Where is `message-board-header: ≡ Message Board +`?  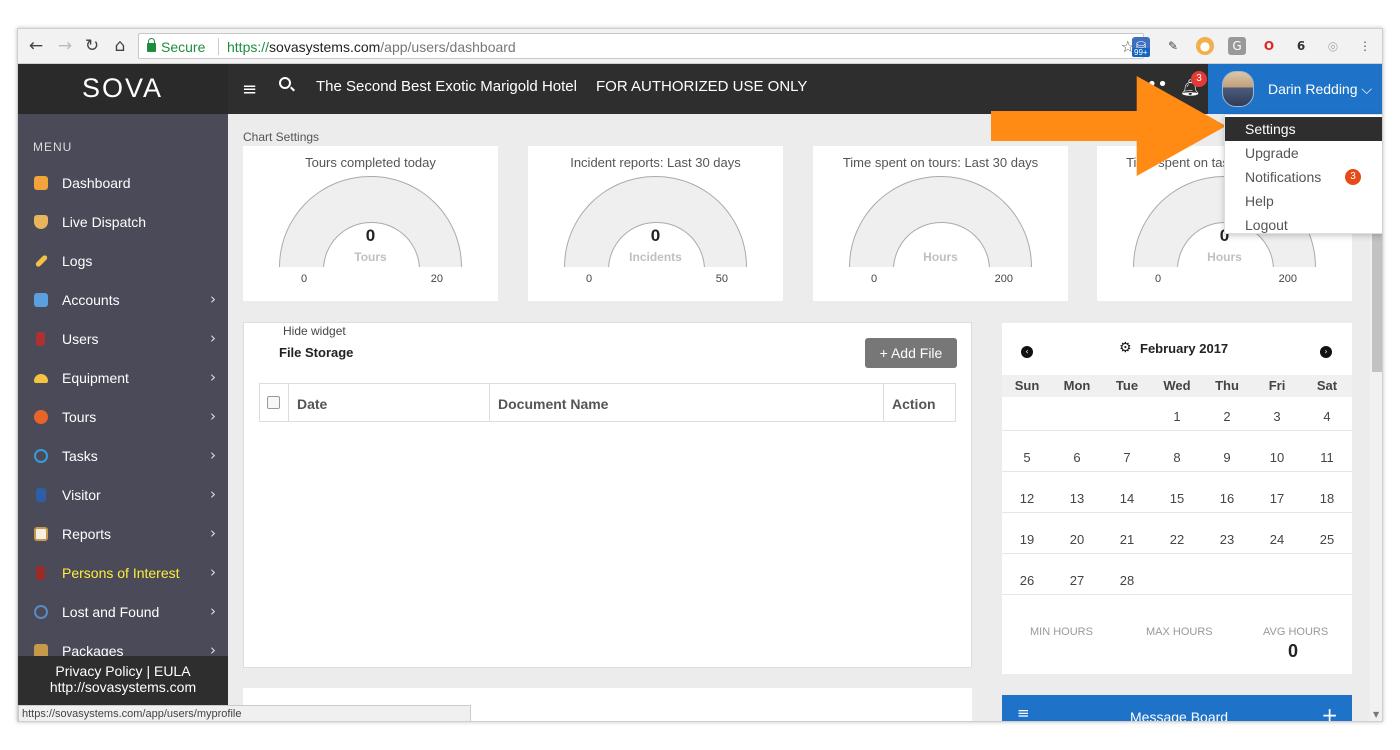 message-board-header: ≡ Message Board + is located at coordinates (1177, 708).